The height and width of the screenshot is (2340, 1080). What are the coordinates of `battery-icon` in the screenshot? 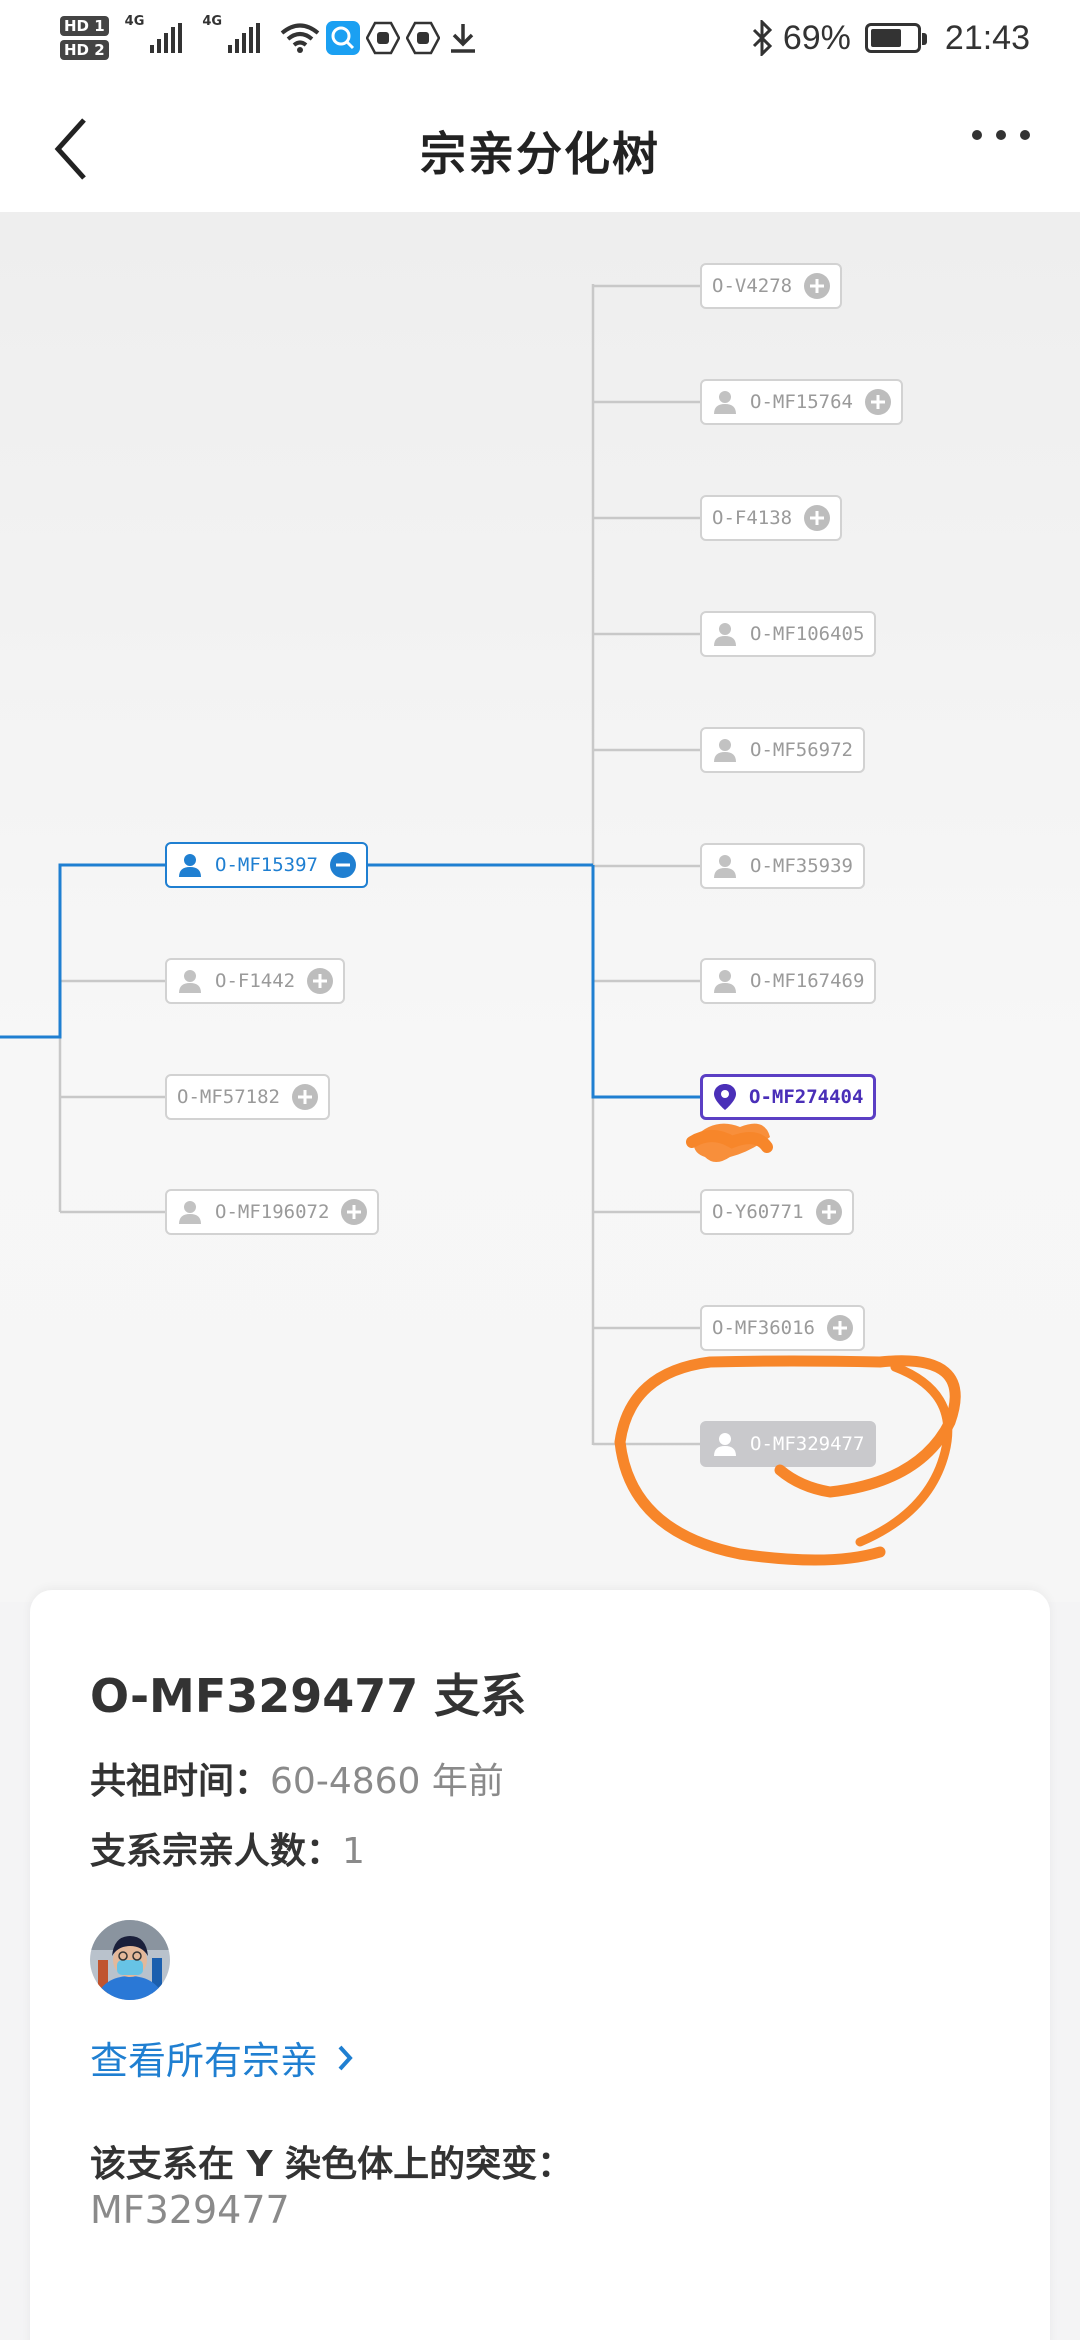 It's located at (895, 38).